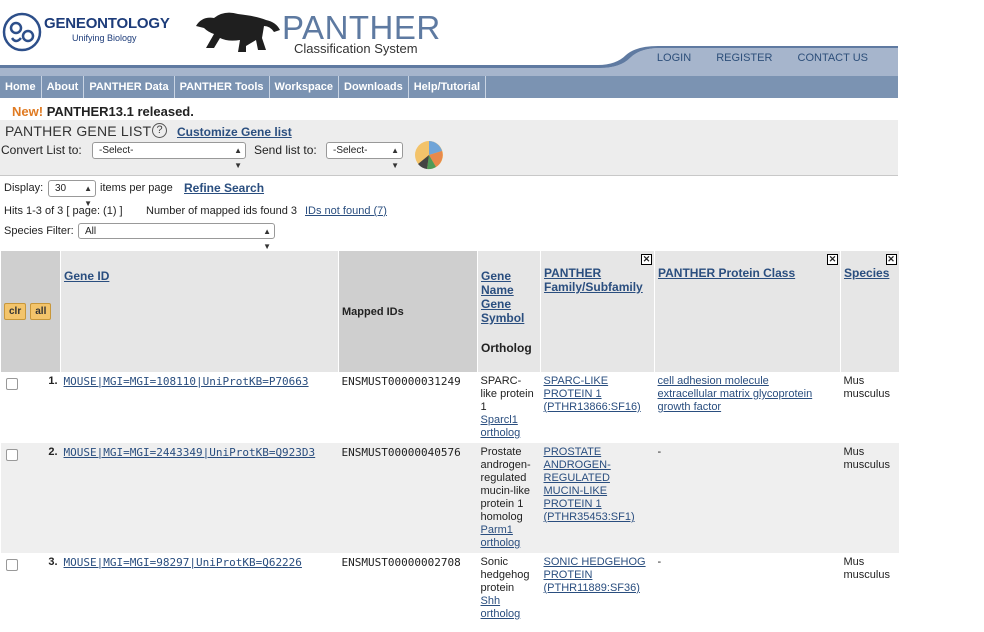  What do you see at coordinates (374, 87) in the screenshot?
I see `nav-downloads: Downloads` at bounding box center [374, 87].